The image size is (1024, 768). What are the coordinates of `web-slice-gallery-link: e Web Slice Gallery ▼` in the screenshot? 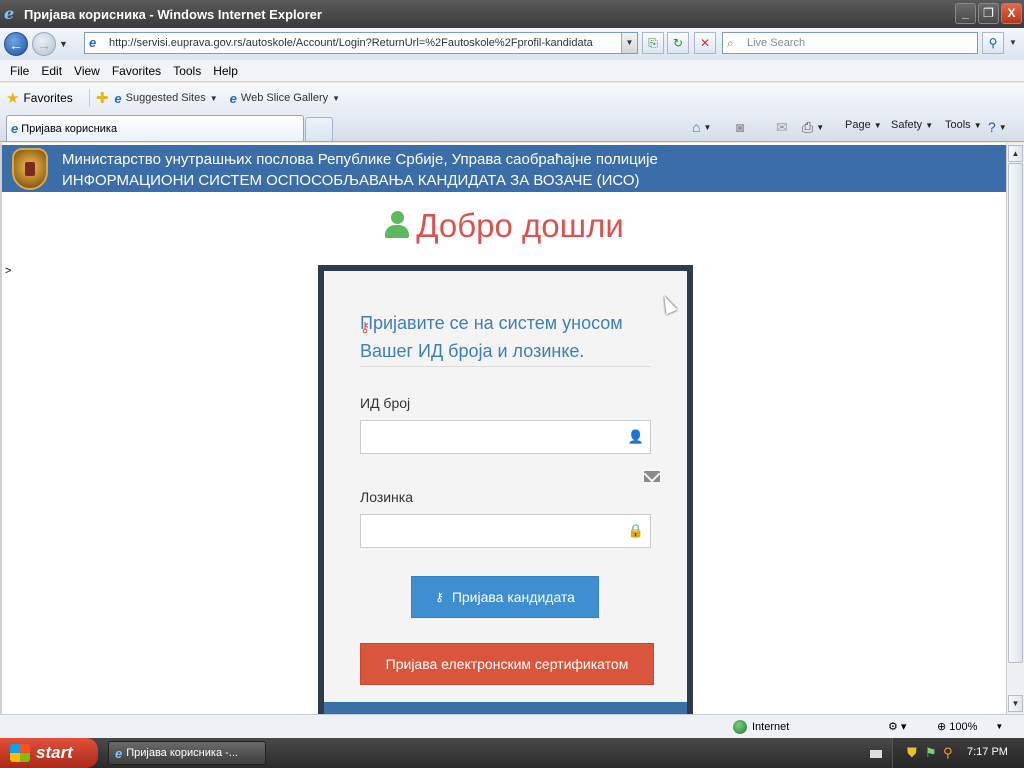 It's located at (285, 98).